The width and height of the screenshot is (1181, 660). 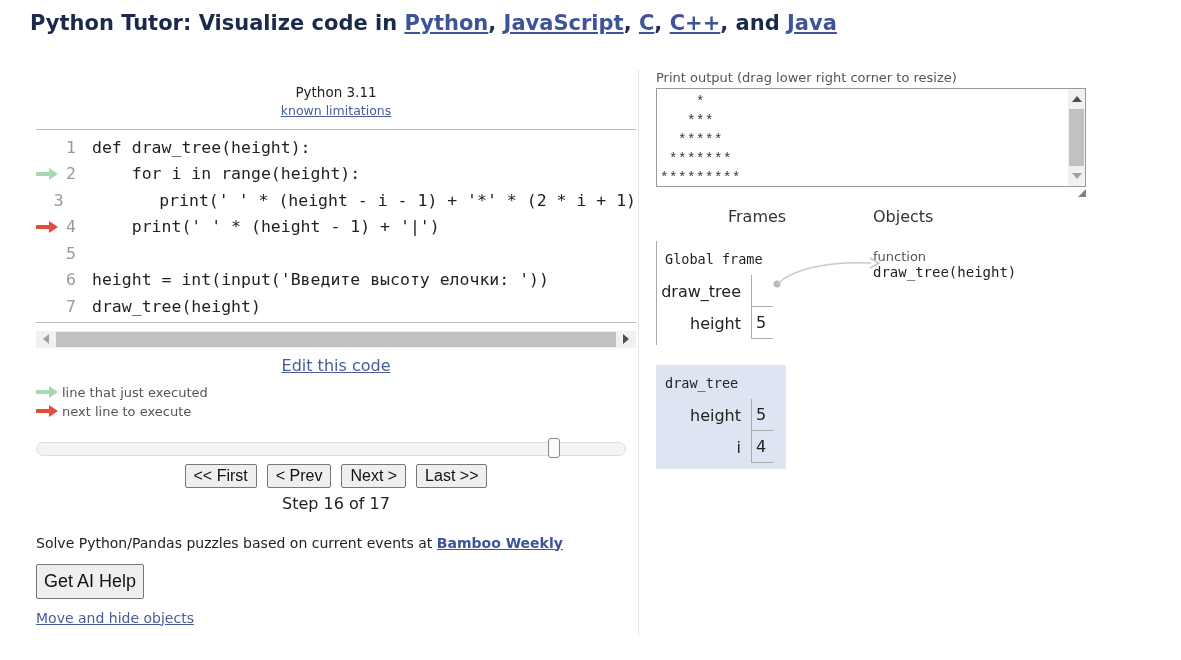 What do you see at coordinates (70, 174) in the screenshot?
I see `line-number: 2` at bounding box center [70, 174].